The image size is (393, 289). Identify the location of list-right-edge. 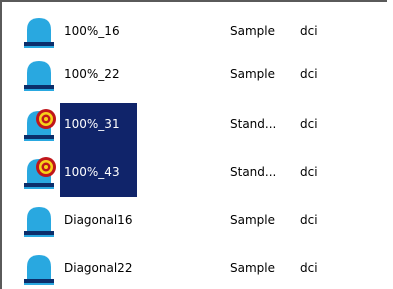
(390, 144).